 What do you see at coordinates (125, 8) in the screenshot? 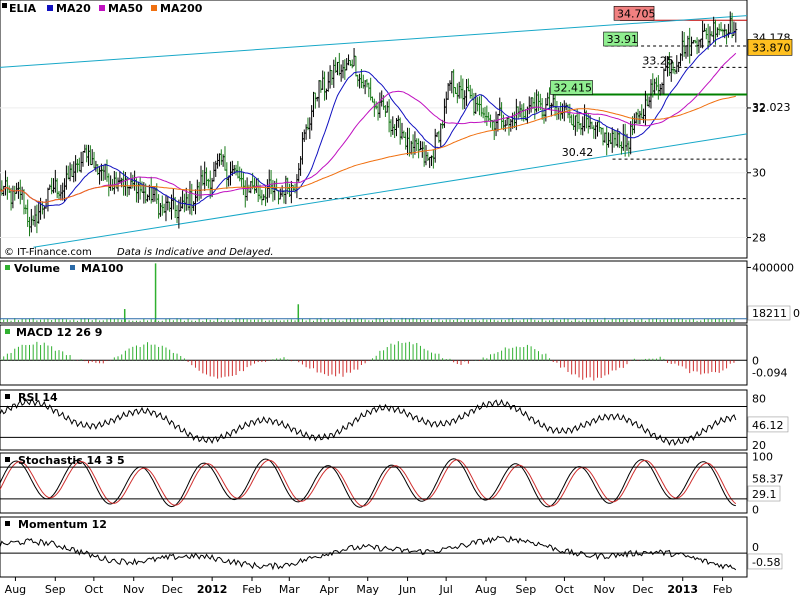
I see `legend-ma50: MA50` at bounding box center [125, 8].